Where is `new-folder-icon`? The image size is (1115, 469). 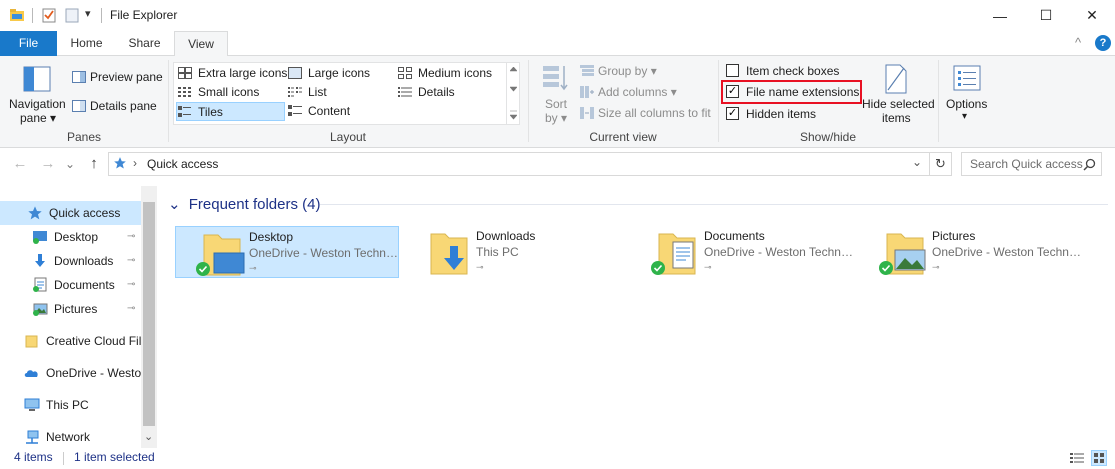 new-folder-icon is located at coordinates (72, 15).